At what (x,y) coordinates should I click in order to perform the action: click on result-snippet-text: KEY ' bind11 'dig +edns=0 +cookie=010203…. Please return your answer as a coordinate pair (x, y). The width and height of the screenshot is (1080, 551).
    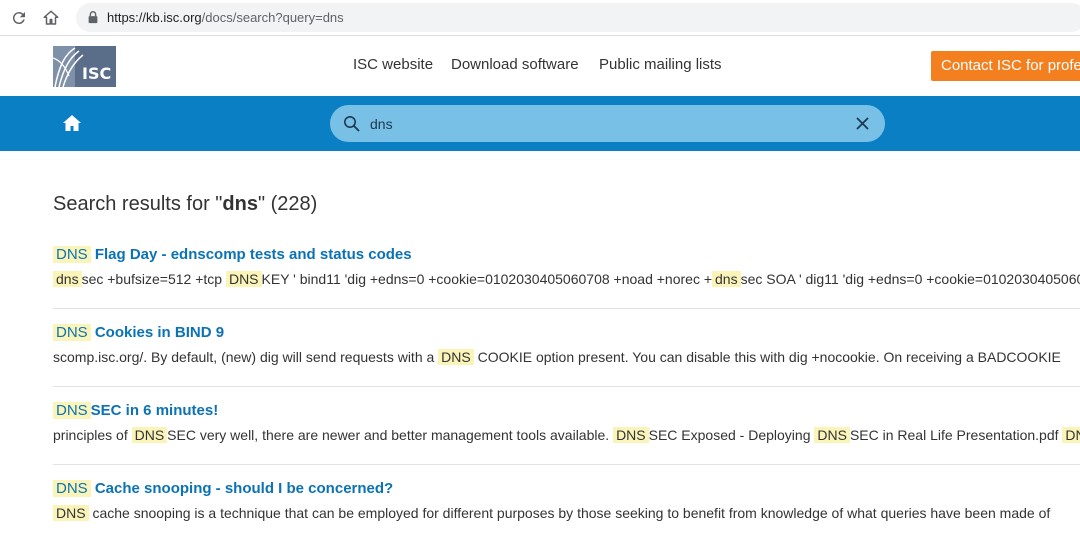
    Looking at the image, I should click on (487, 279).